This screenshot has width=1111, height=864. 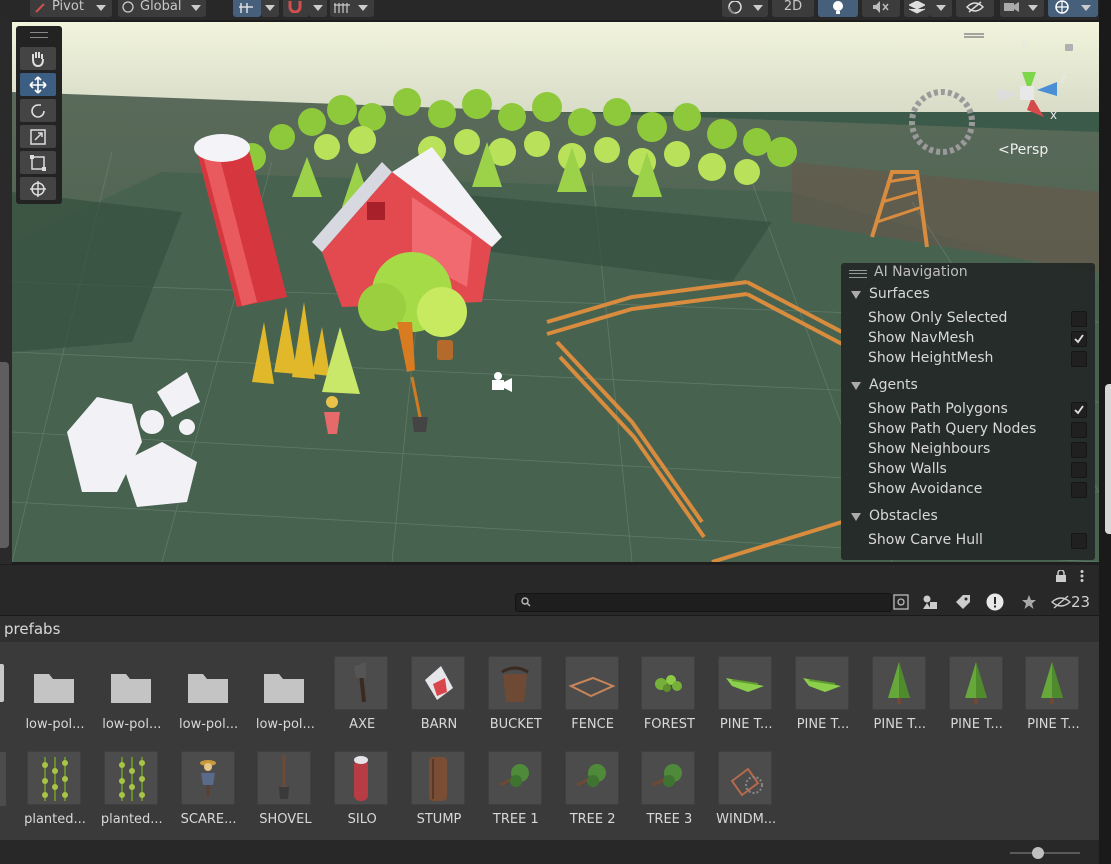 What do you see at coordinates (514, 683) in the screenshot?
I see `bucket-thumbnail-icon` at bounding box center [514, 683].